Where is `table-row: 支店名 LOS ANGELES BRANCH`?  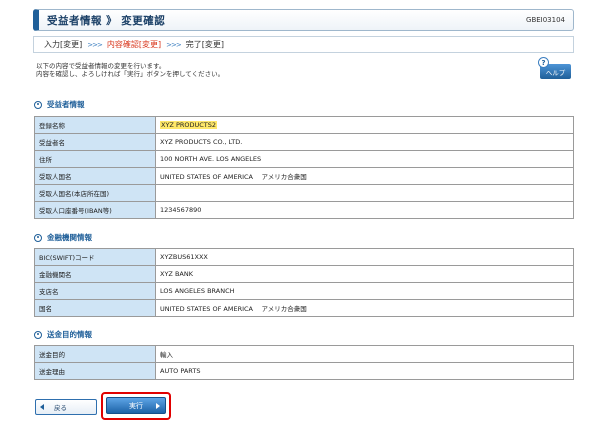 table-row: 支店名 LOS ANGELES BRANCH is located at coordinates (304, 291).